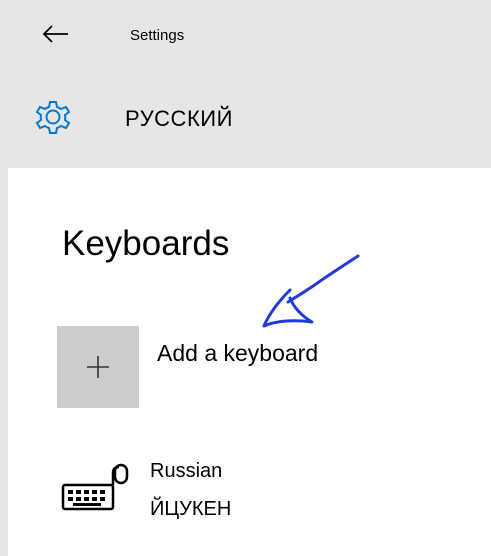  Describe the element at coordinates (245, 40) in the screenshot. I see `title-bar: Settings` at that location.